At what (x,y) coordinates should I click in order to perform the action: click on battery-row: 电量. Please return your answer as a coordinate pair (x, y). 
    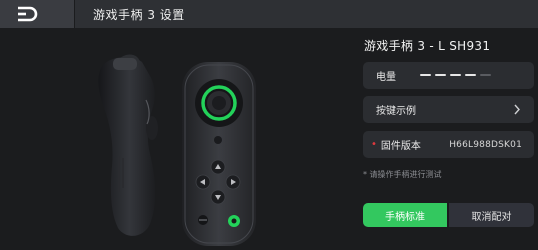
    Looking at the image, I should click on (448, 75).